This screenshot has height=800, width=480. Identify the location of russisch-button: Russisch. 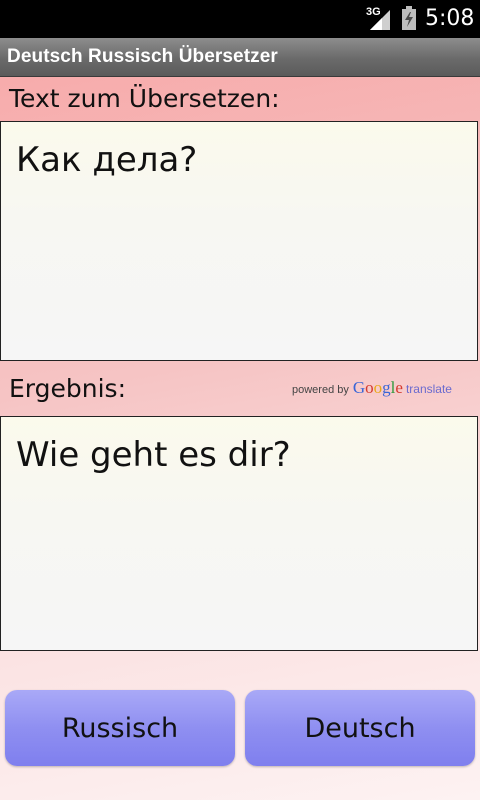
(120, 728).